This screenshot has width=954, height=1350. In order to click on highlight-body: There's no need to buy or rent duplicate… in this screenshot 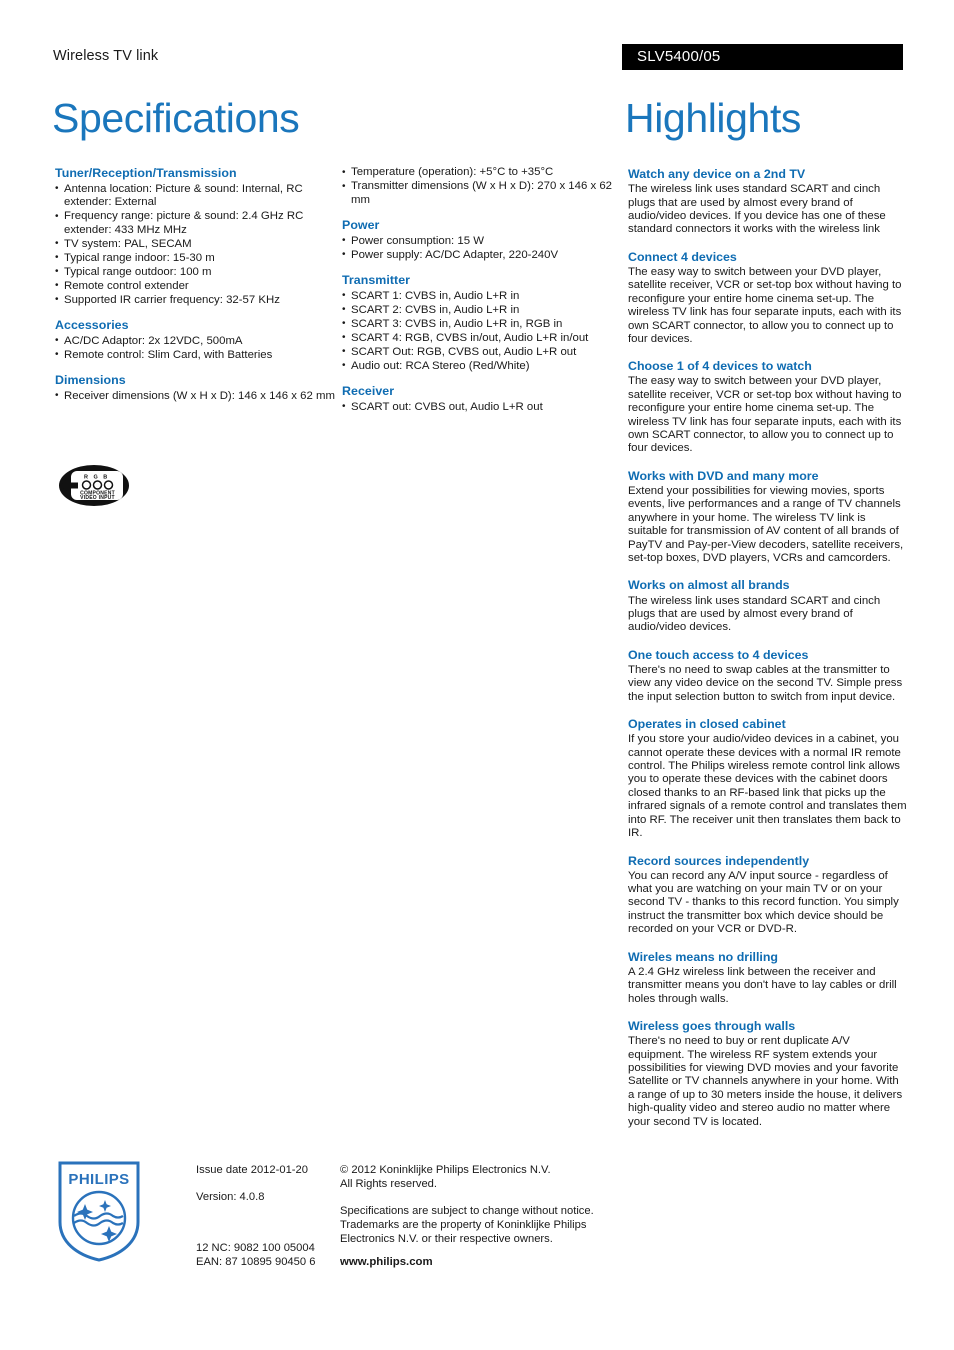, I will do `click(765, 1081)`.